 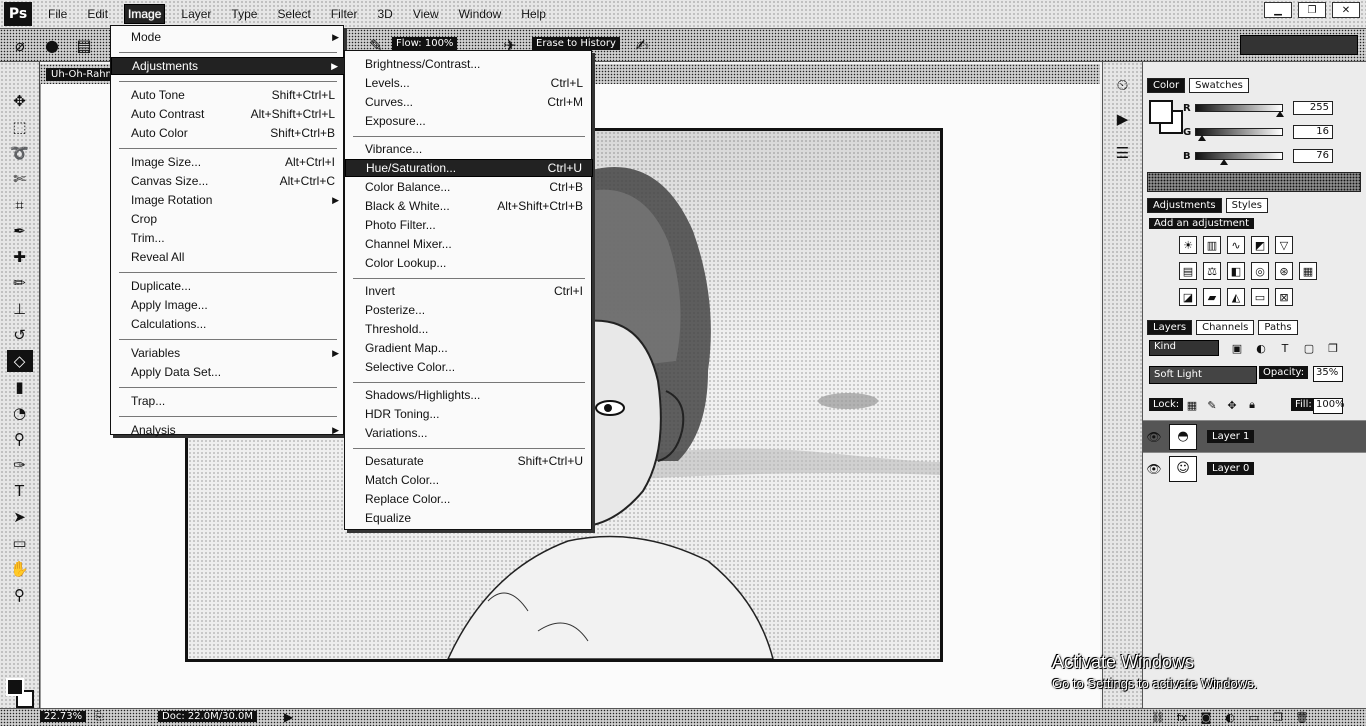 I want to click on menu-filter: Filter, so click(x=344, y=14).